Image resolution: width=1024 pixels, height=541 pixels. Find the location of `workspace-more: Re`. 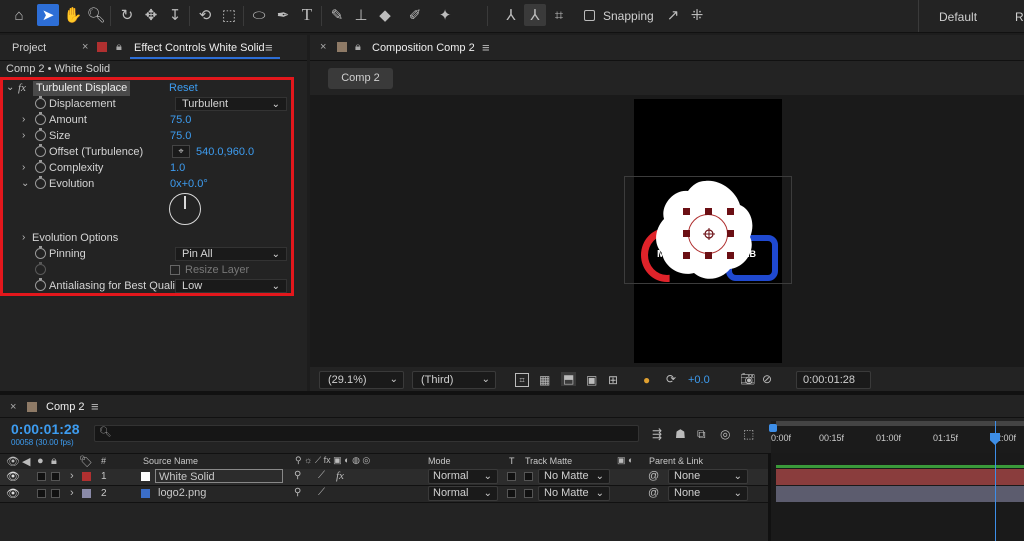

workspace-more: Re is located at coordinates (1019, 17).